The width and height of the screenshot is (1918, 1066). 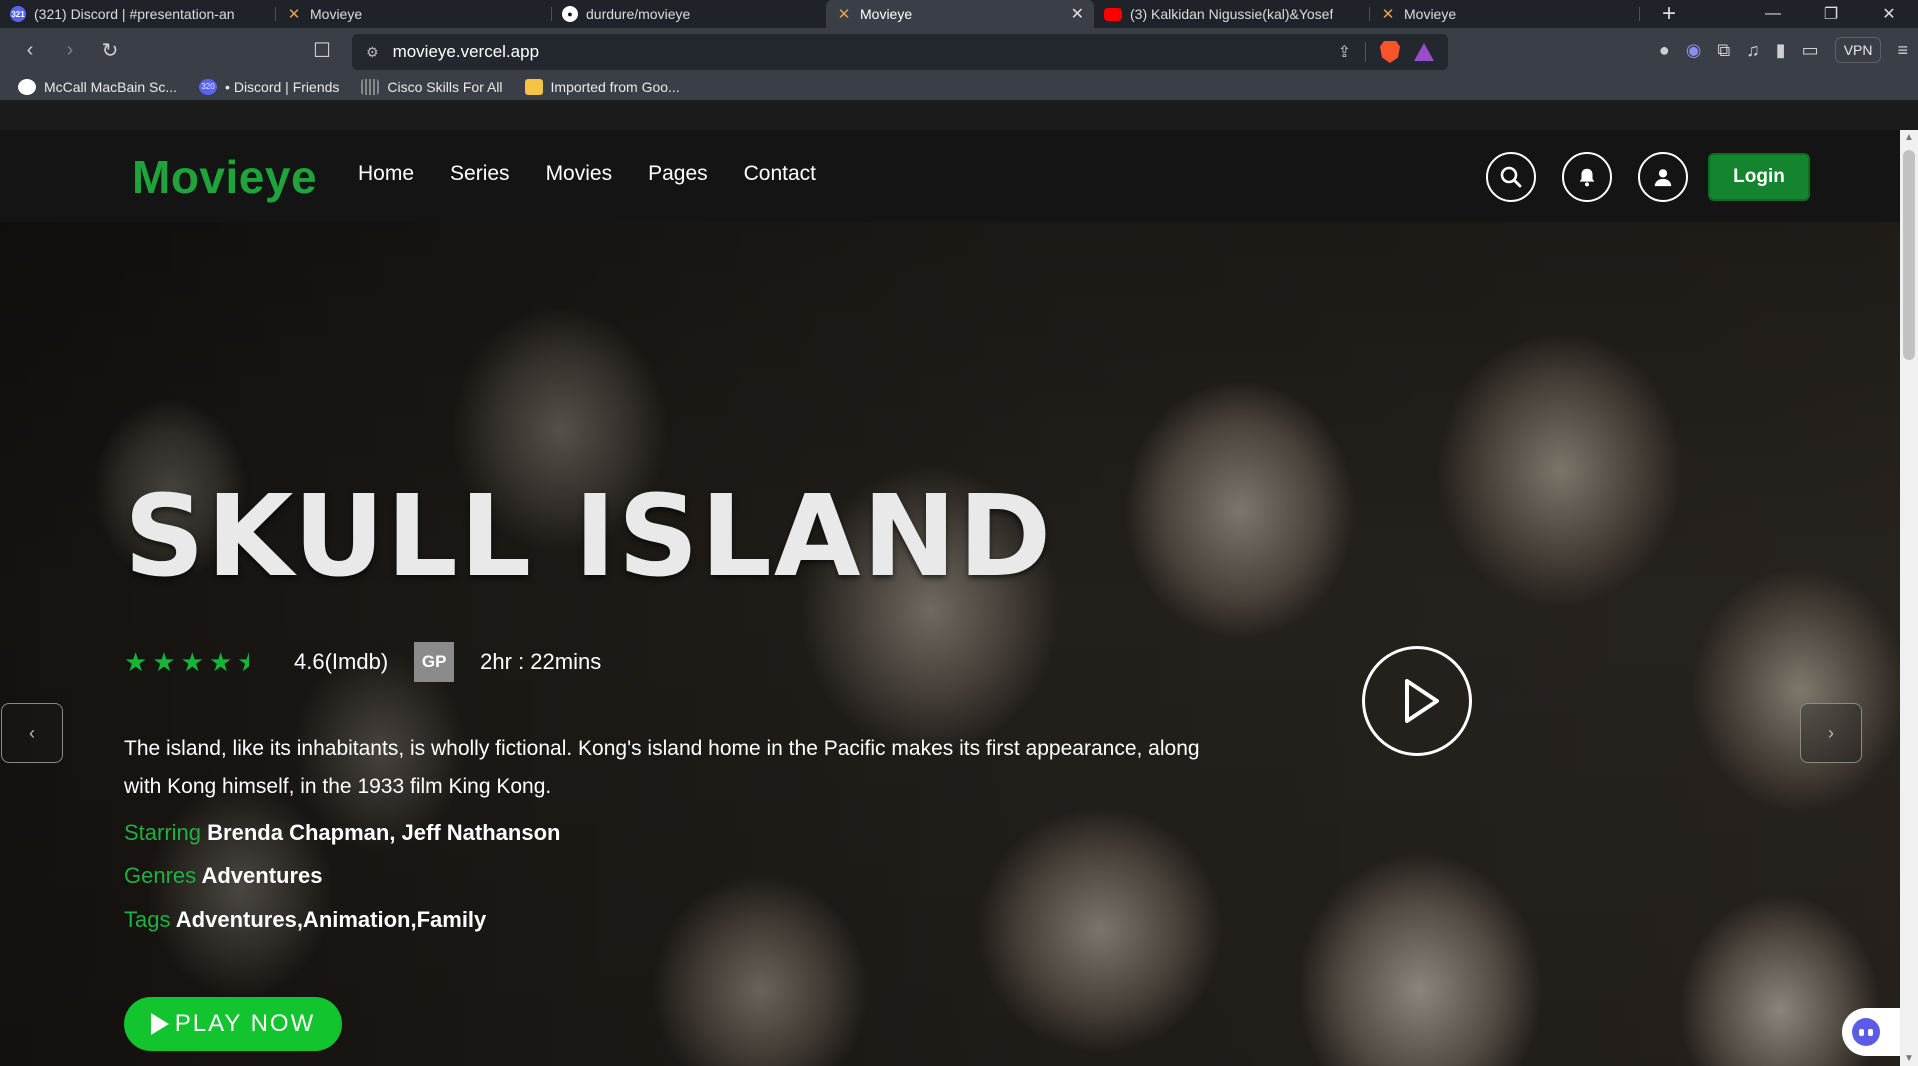 What do you see at coordinates (432, 87) in the screenshot?
I see `bookmark-item: Cisco Skills For All` at bounding box center [432, 87].